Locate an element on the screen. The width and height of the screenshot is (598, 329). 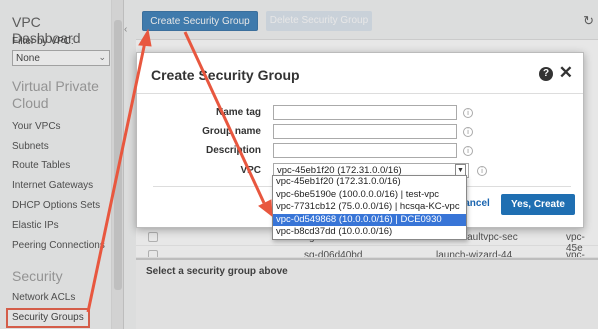
divider is located at coordinates (360, 93).